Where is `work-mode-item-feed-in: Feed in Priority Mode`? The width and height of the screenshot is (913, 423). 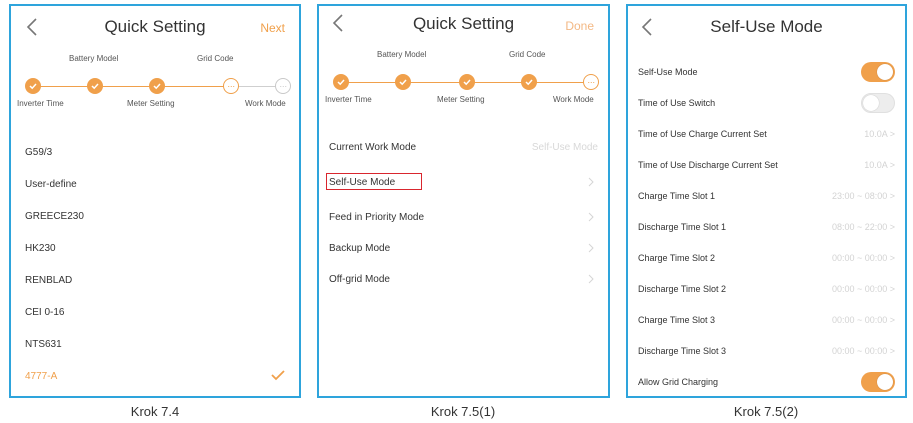
work-mode-item-feed-in: Feed in Priority Mode is located at coordinates (463, 217).